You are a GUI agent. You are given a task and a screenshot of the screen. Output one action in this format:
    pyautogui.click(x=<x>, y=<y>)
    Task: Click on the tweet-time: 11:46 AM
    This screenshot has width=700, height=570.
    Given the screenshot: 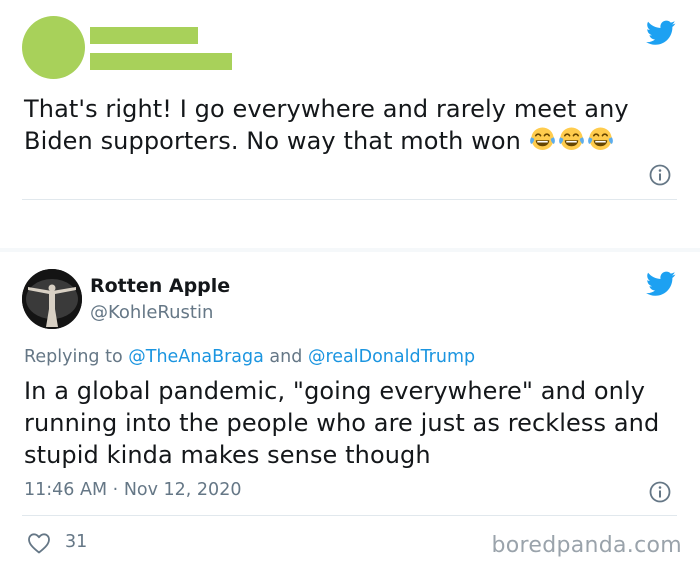 What is the action you would take?
    pyautogui.click(x=66, y=490)
    